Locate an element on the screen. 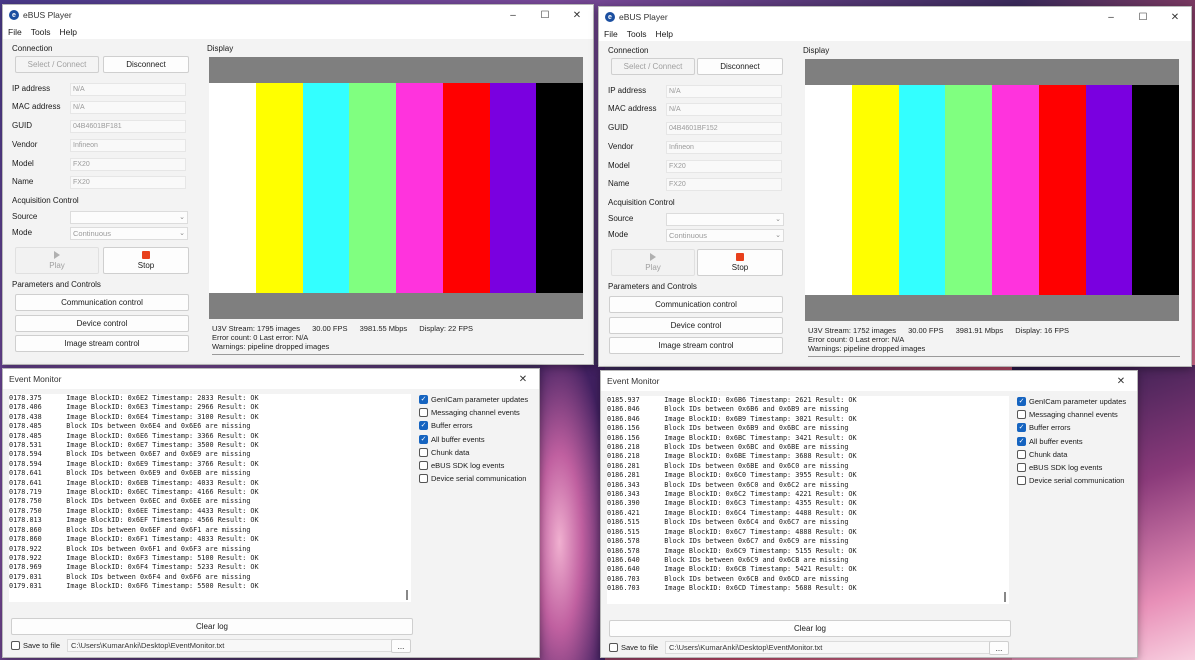 Image resolution: width=1195 pixels, height=660 pixels. play-icon is located at coordinates (57, 255).